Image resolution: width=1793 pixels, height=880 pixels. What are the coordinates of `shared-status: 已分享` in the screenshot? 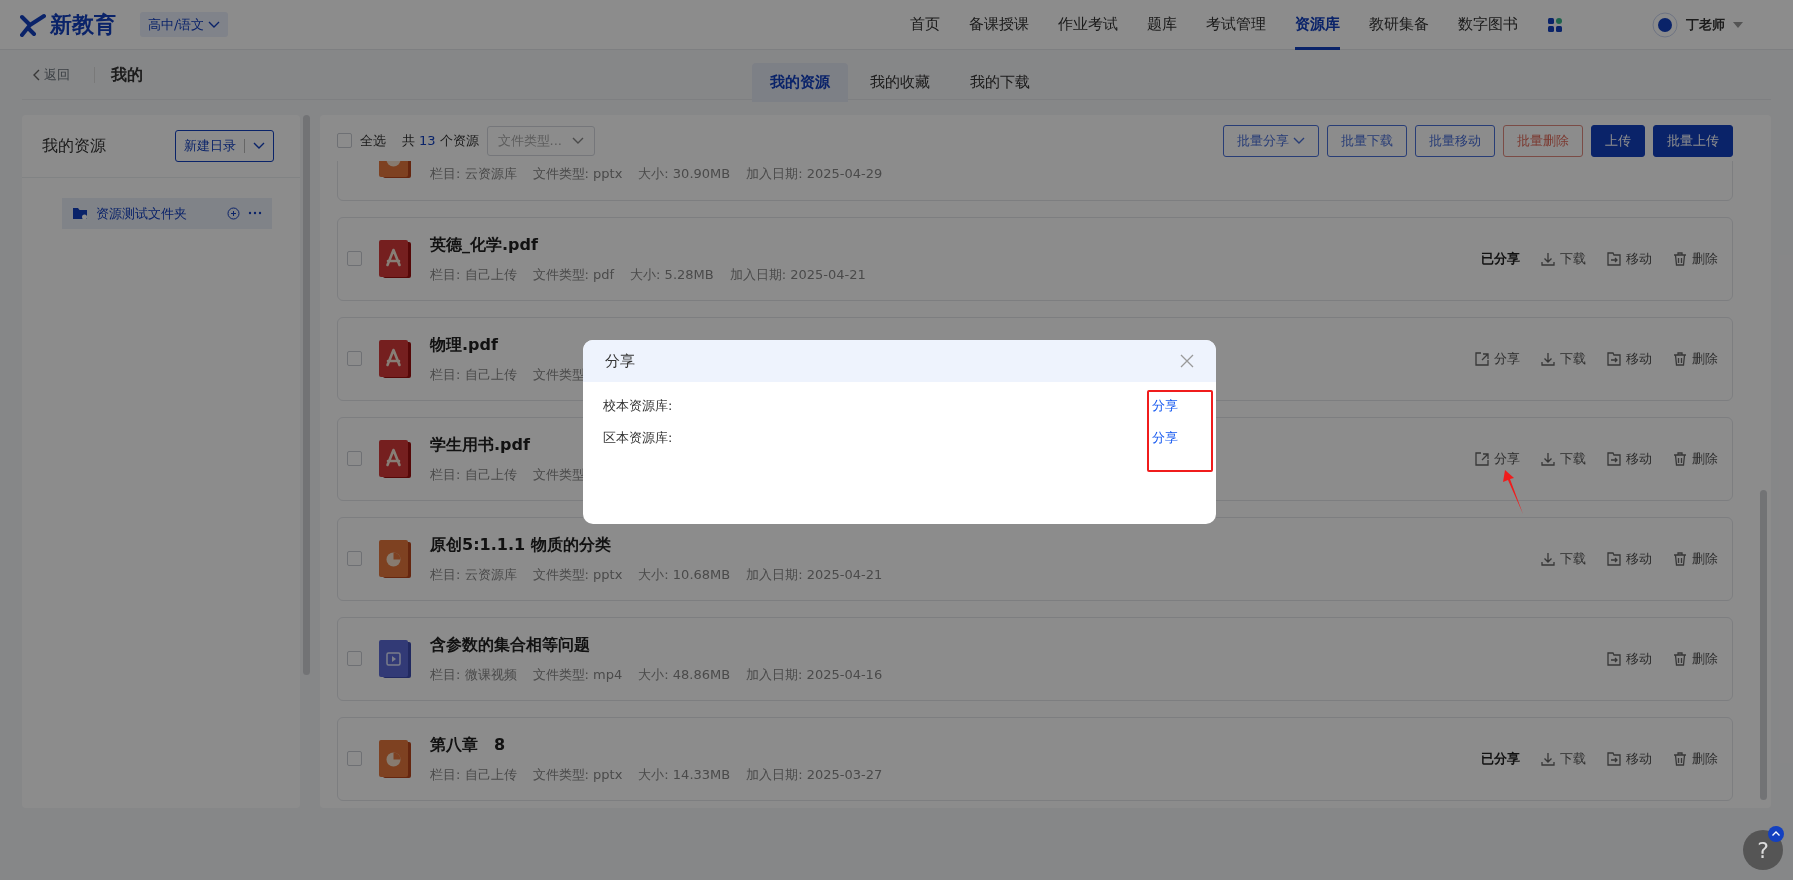 It's located at (1500, 758).